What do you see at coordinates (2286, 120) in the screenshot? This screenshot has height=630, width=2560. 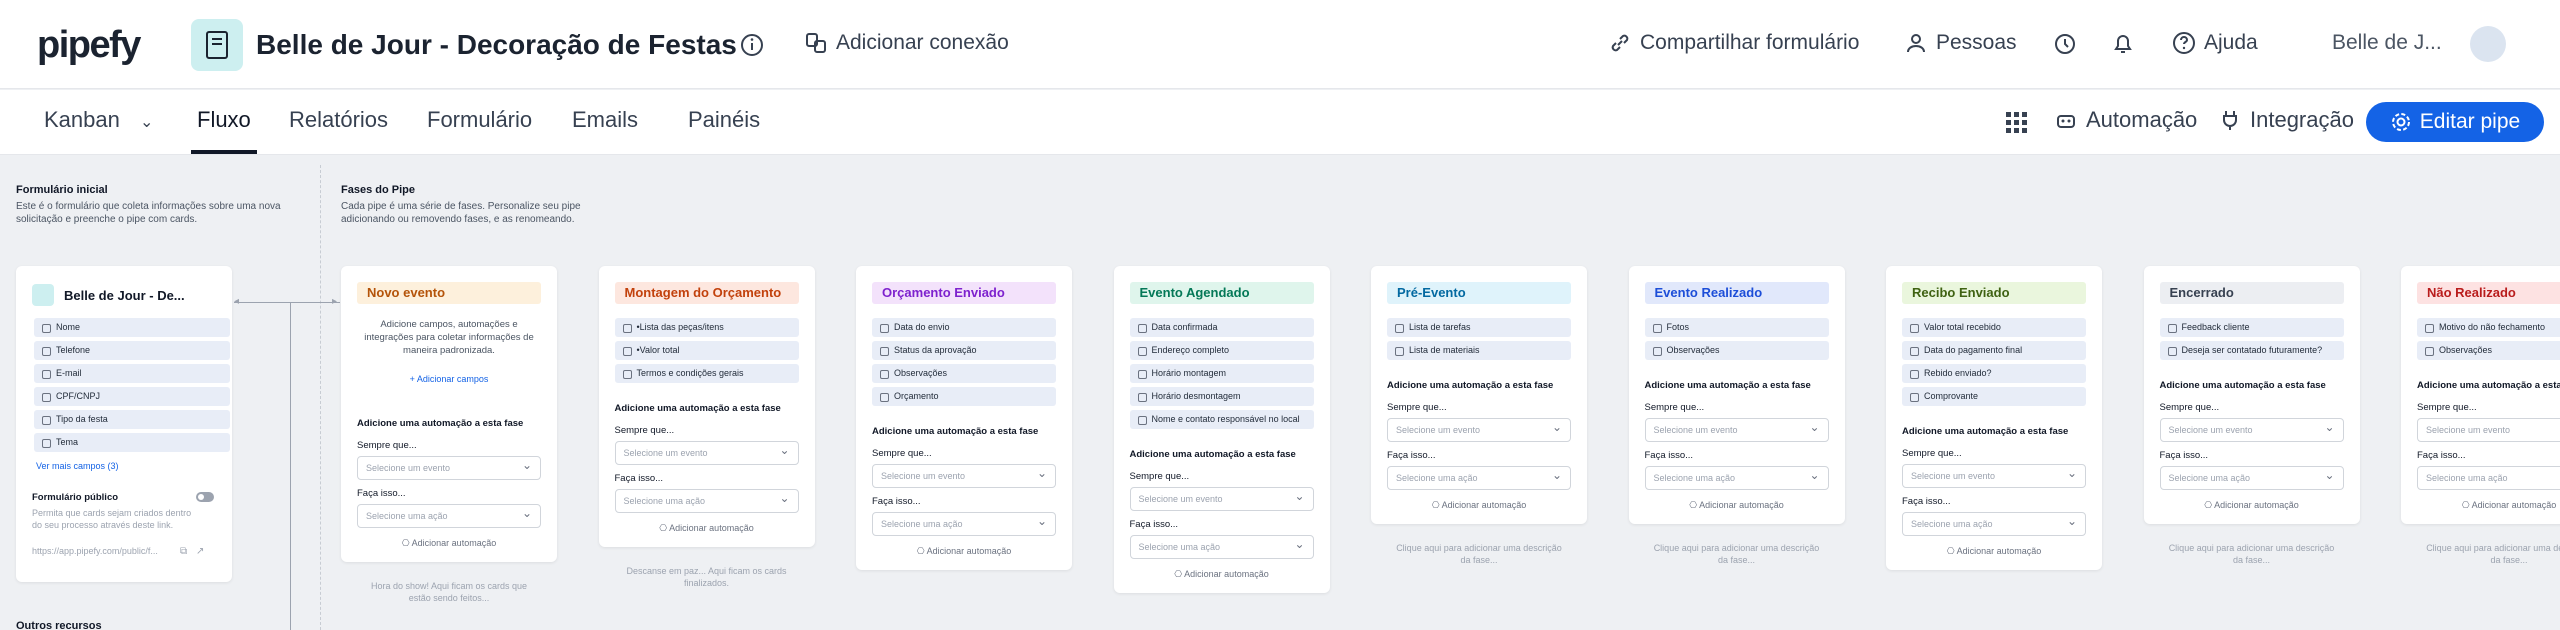 I see `integration-button: Integração` at bounding box center [2286, 120].